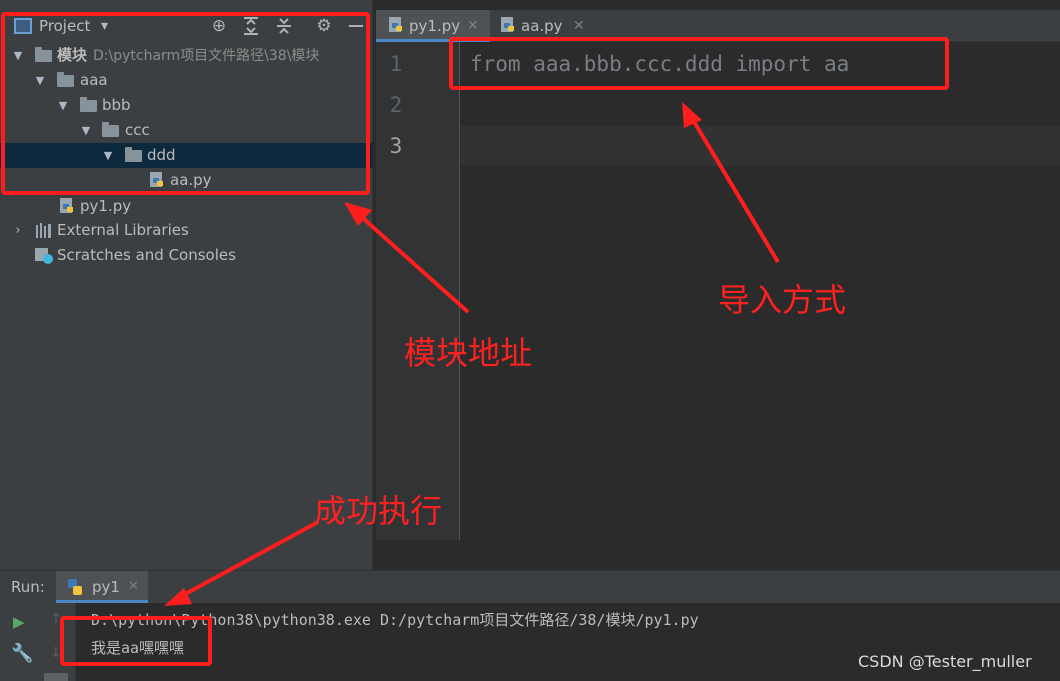 This screenshot has width=1060, height=681. Describe the element at coordinates (186, 26) in the screenshot. I see `project-panel-header: Project ▾ ⊕ ⚙` at that location.